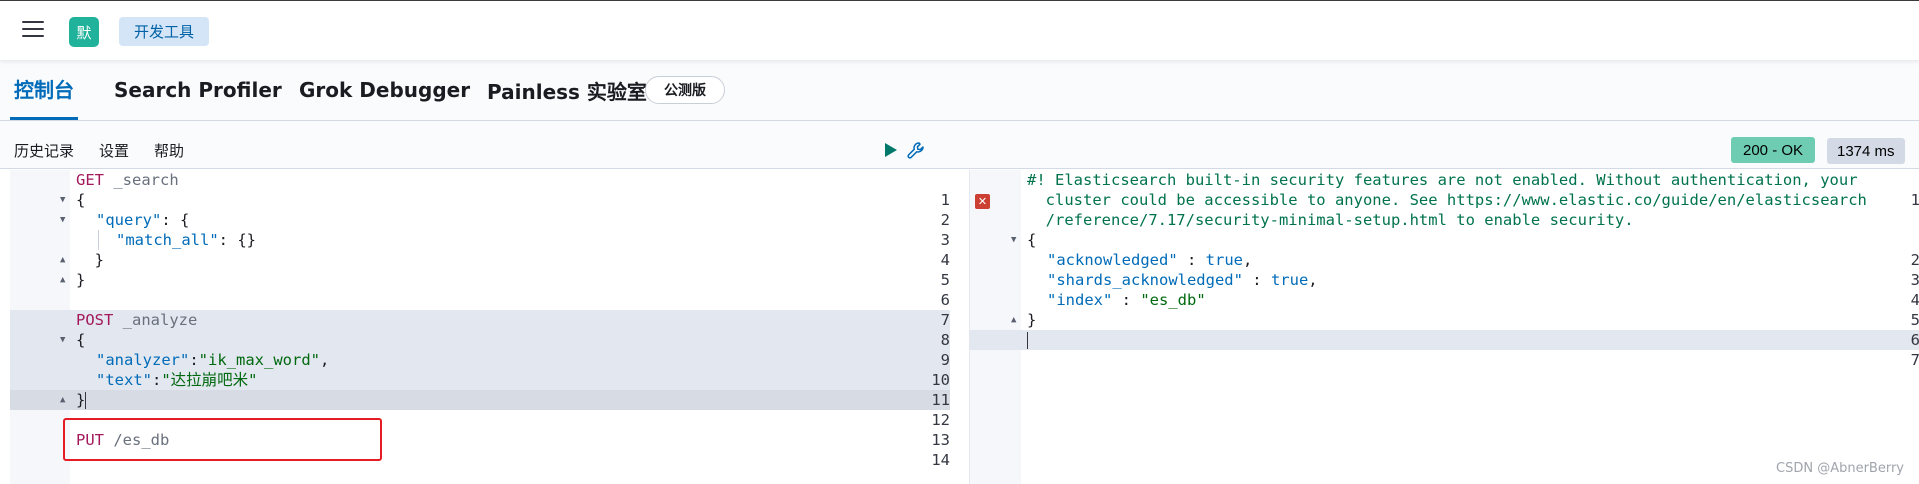  What do you see at coordinates (98, 240) in the screenshot?
I see `indent-guide` at bounding box center [98, 240].